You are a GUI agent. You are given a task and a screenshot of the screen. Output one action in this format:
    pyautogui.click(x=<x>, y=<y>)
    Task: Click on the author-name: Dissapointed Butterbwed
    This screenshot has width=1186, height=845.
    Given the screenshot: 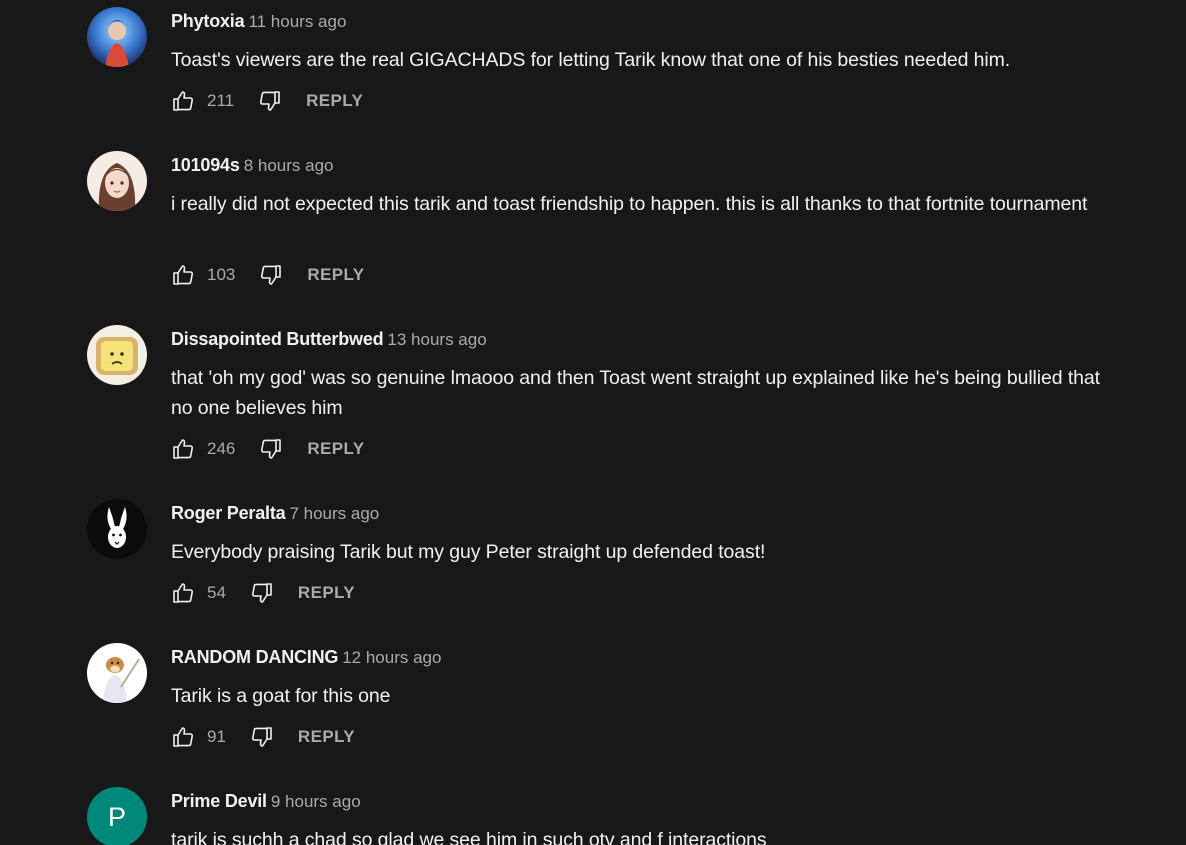 What is the action you would take?
    pyautogui.click(x=277, y=339)
    